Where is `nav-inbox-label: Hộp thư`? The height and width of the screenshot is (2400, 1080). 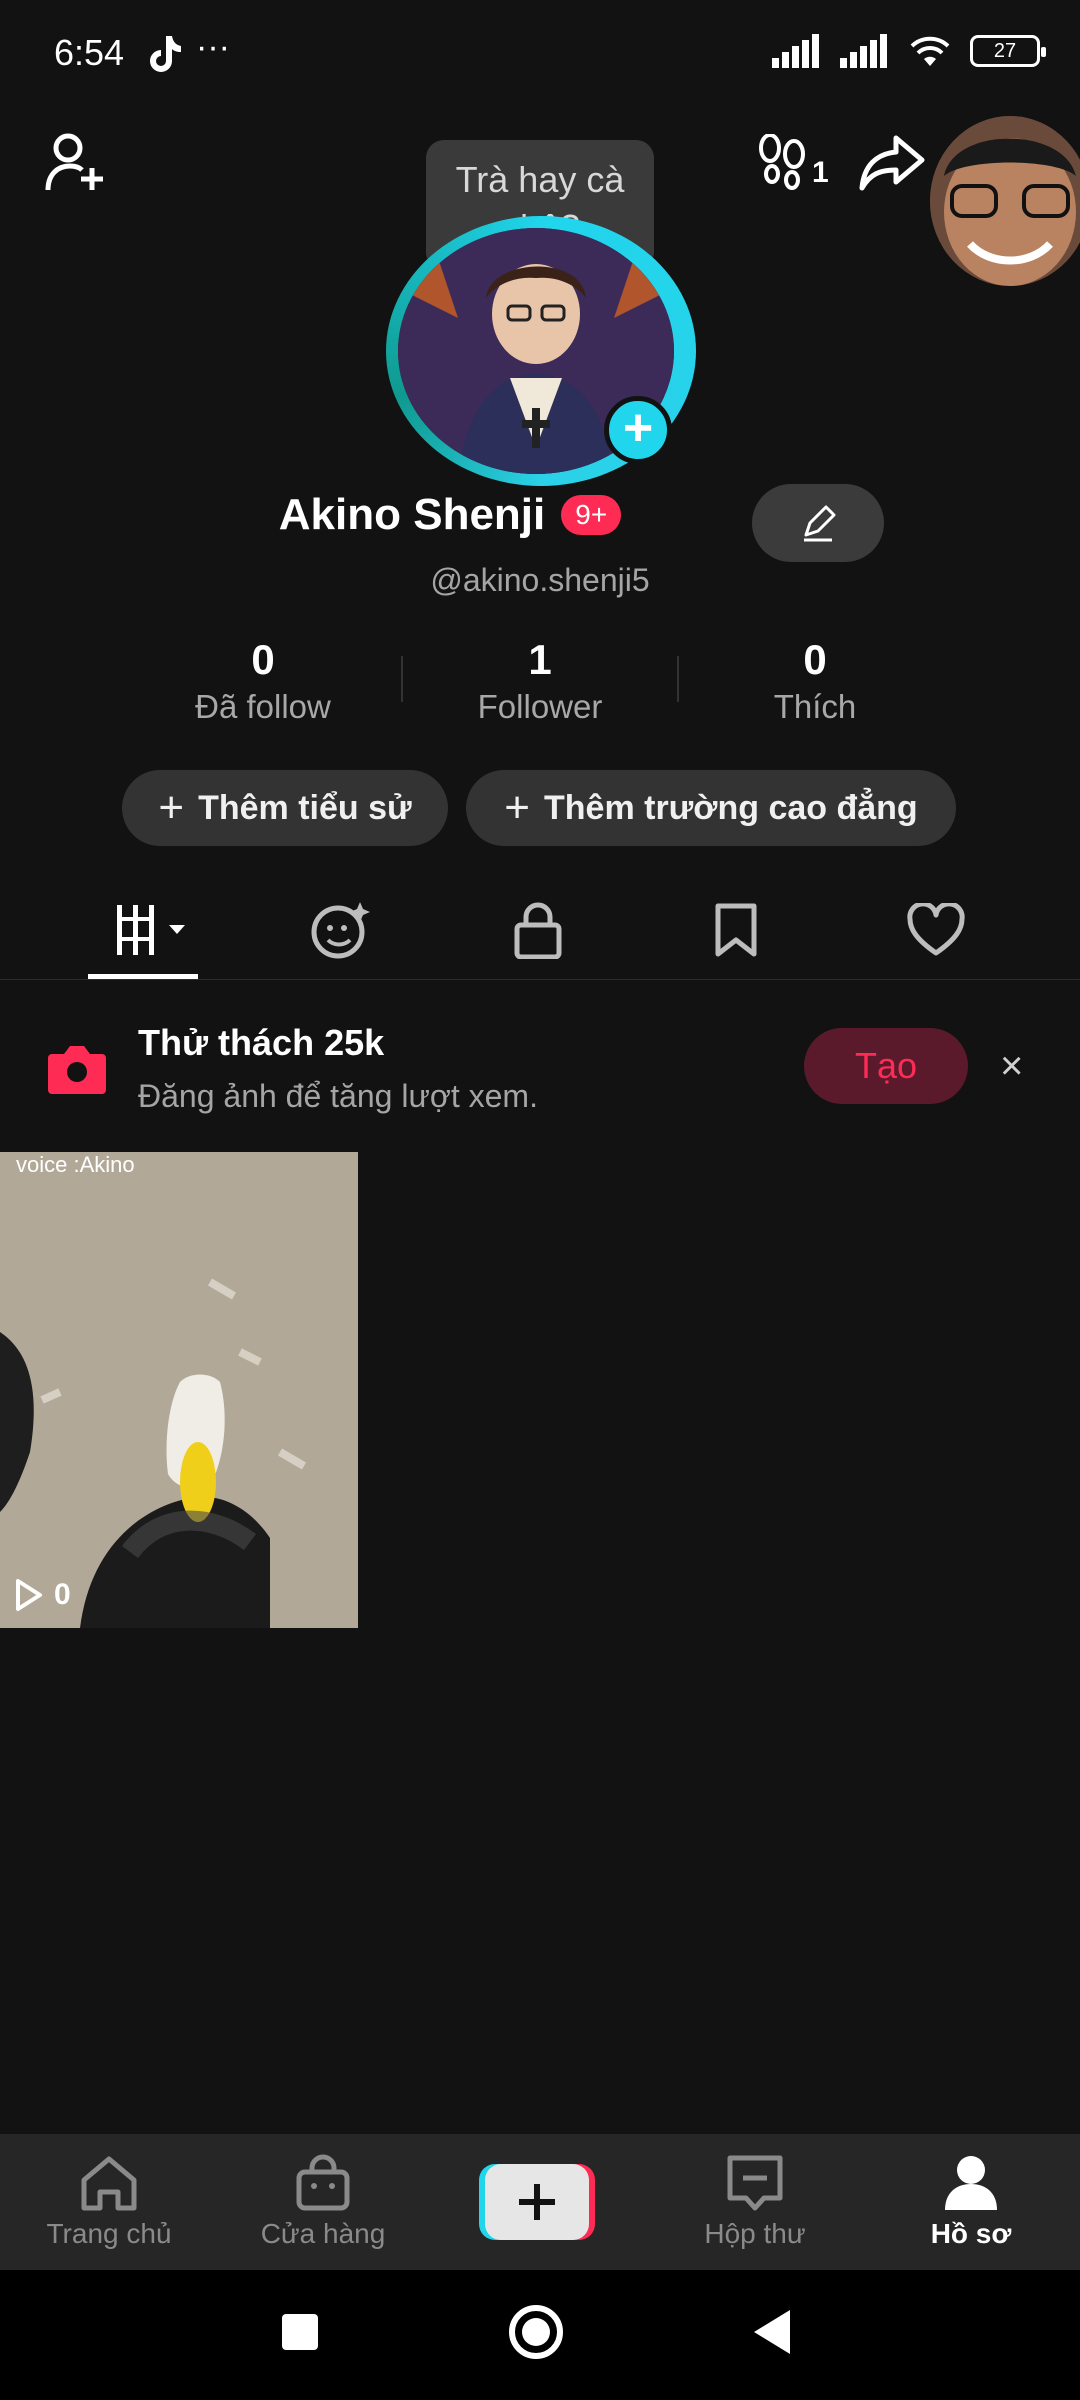
nav-inbox-label: Hộp thư is located at coordinates (755, 2233).